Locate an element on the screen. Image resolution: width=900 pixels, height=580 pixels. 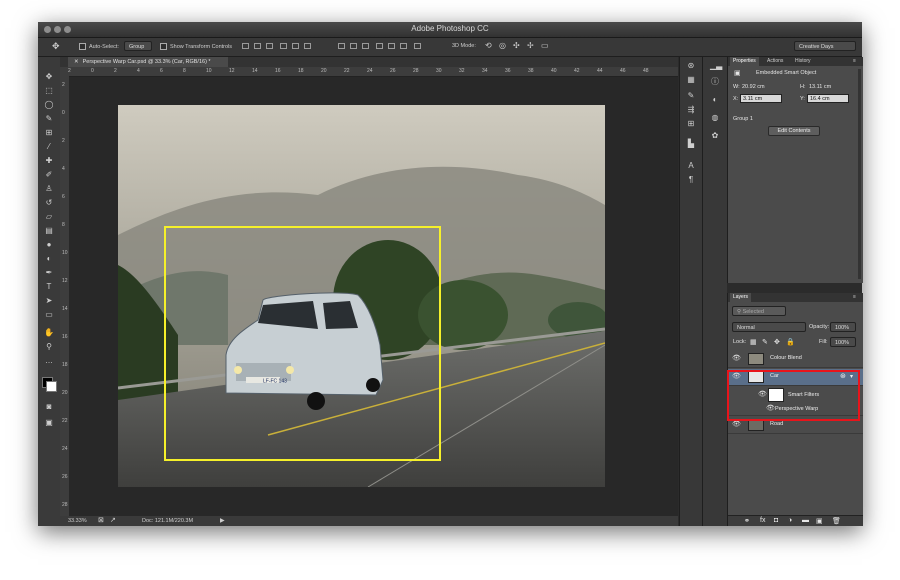
clone-source-icon: ⊞ is located at coordinates (691, 123).